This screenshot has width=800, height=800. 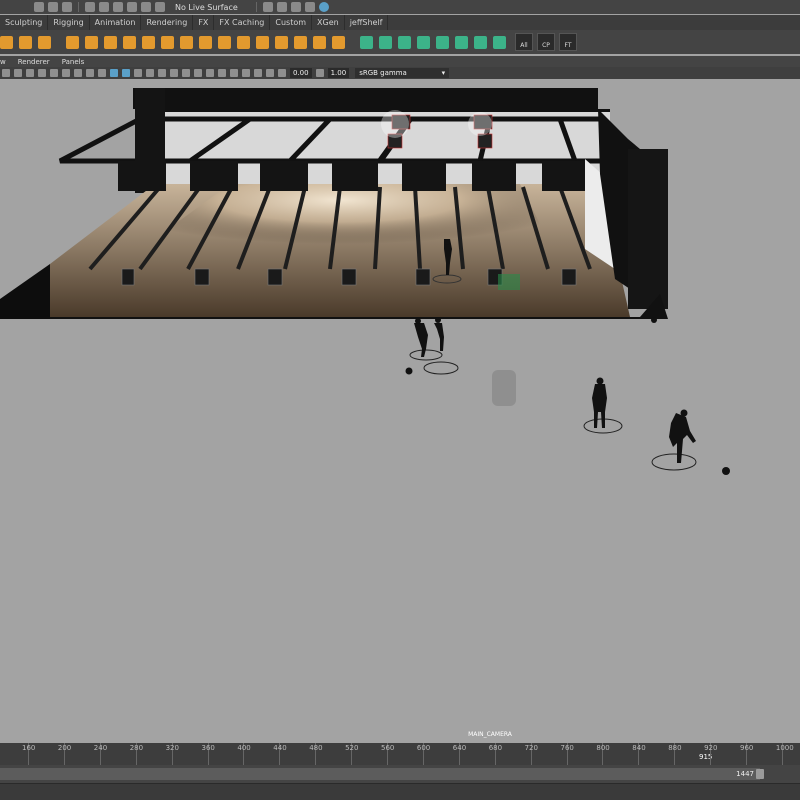 What do you see at coordinates (242, 22) in the screenshot?
I see `shelf-tab-fx-caching: FX Caching` at bounding box center [242, 22].